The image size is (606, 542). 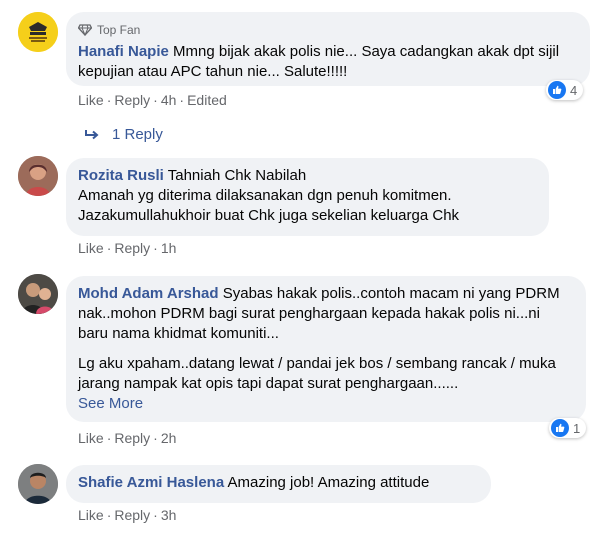 I want to click on view-replies-link: 1 Reply, so click(x=123, y=134).